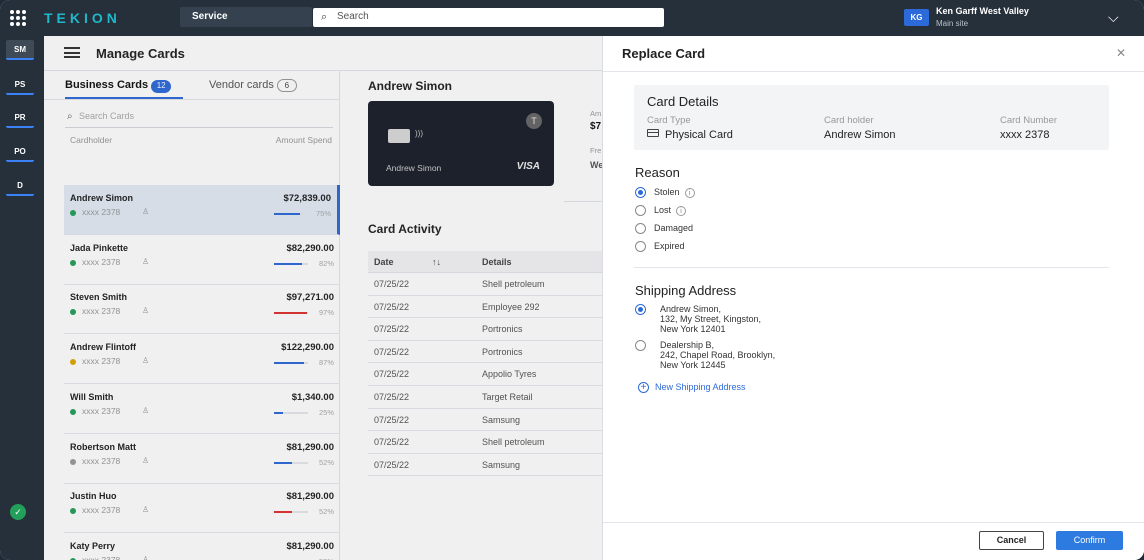 This screenshot has height=560, width=1144. I want to click on search-icon: ⌕, so click(324, 17).